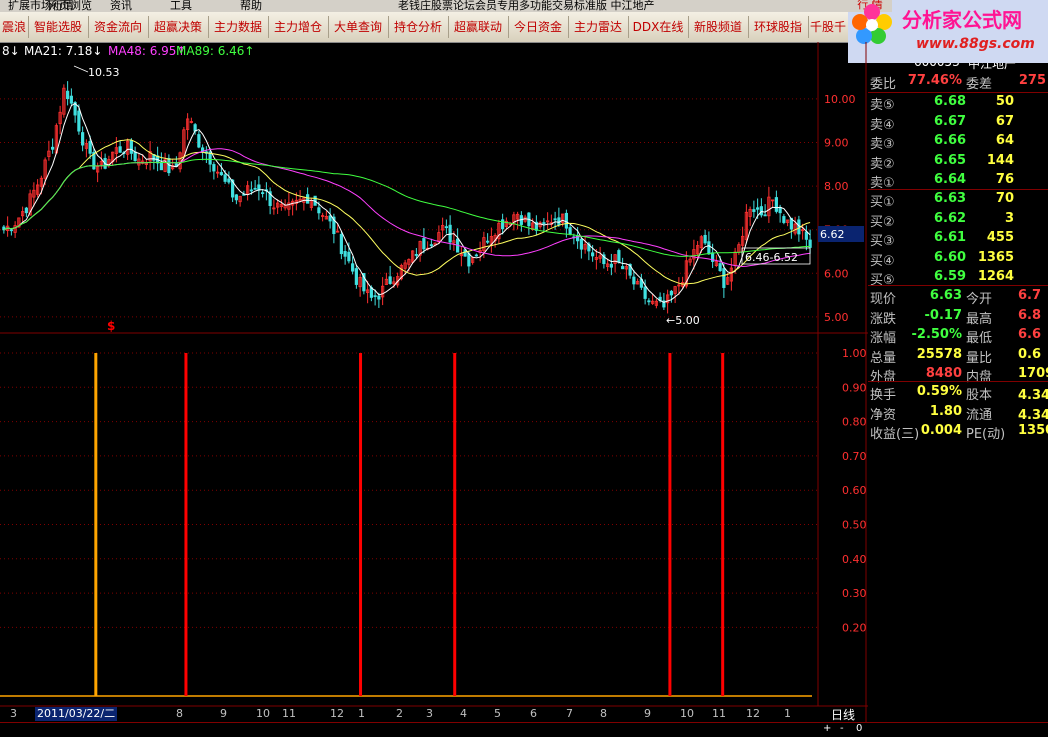 This screenshot has height=737, width=1048. What do you see at coordinates (958, 413) in the screenshot?
I see `stat-row: 净资 1.80流通 4.34亿` at bounding box center [958, 413].